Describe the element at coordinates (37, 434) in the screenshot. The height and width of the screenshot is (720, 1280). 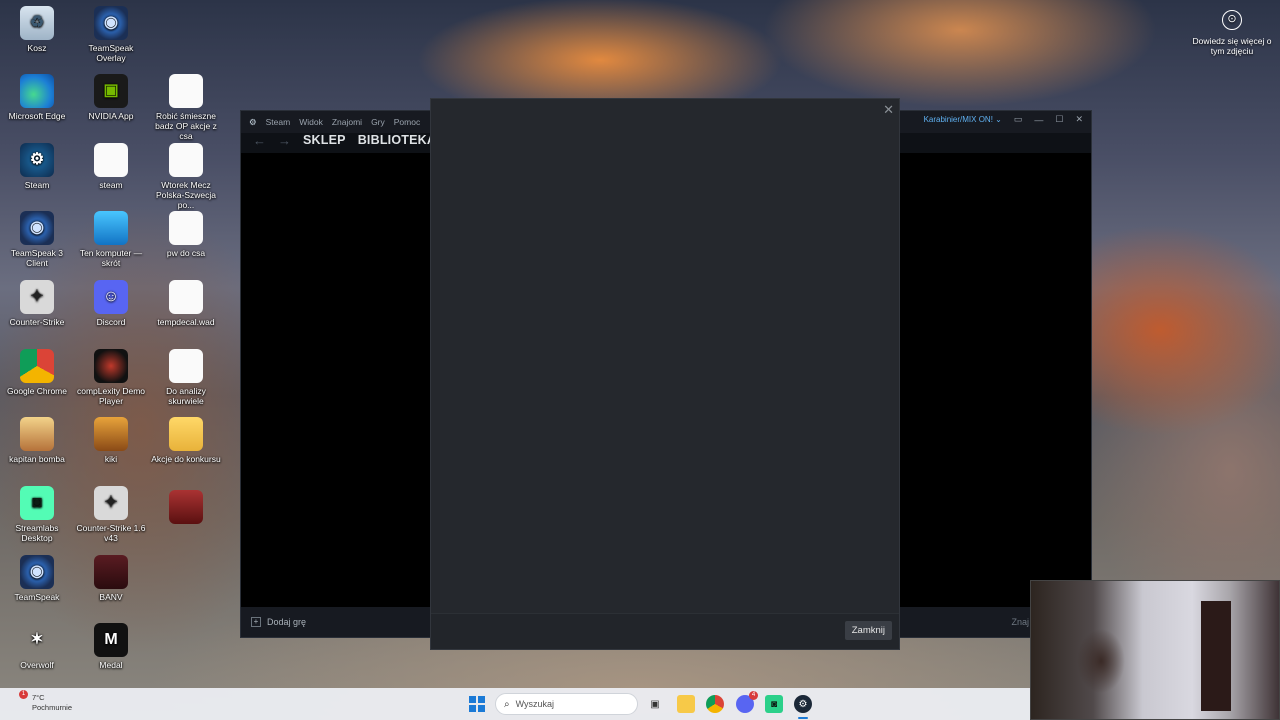
I see `kapitan-bomba-icon` at that location.